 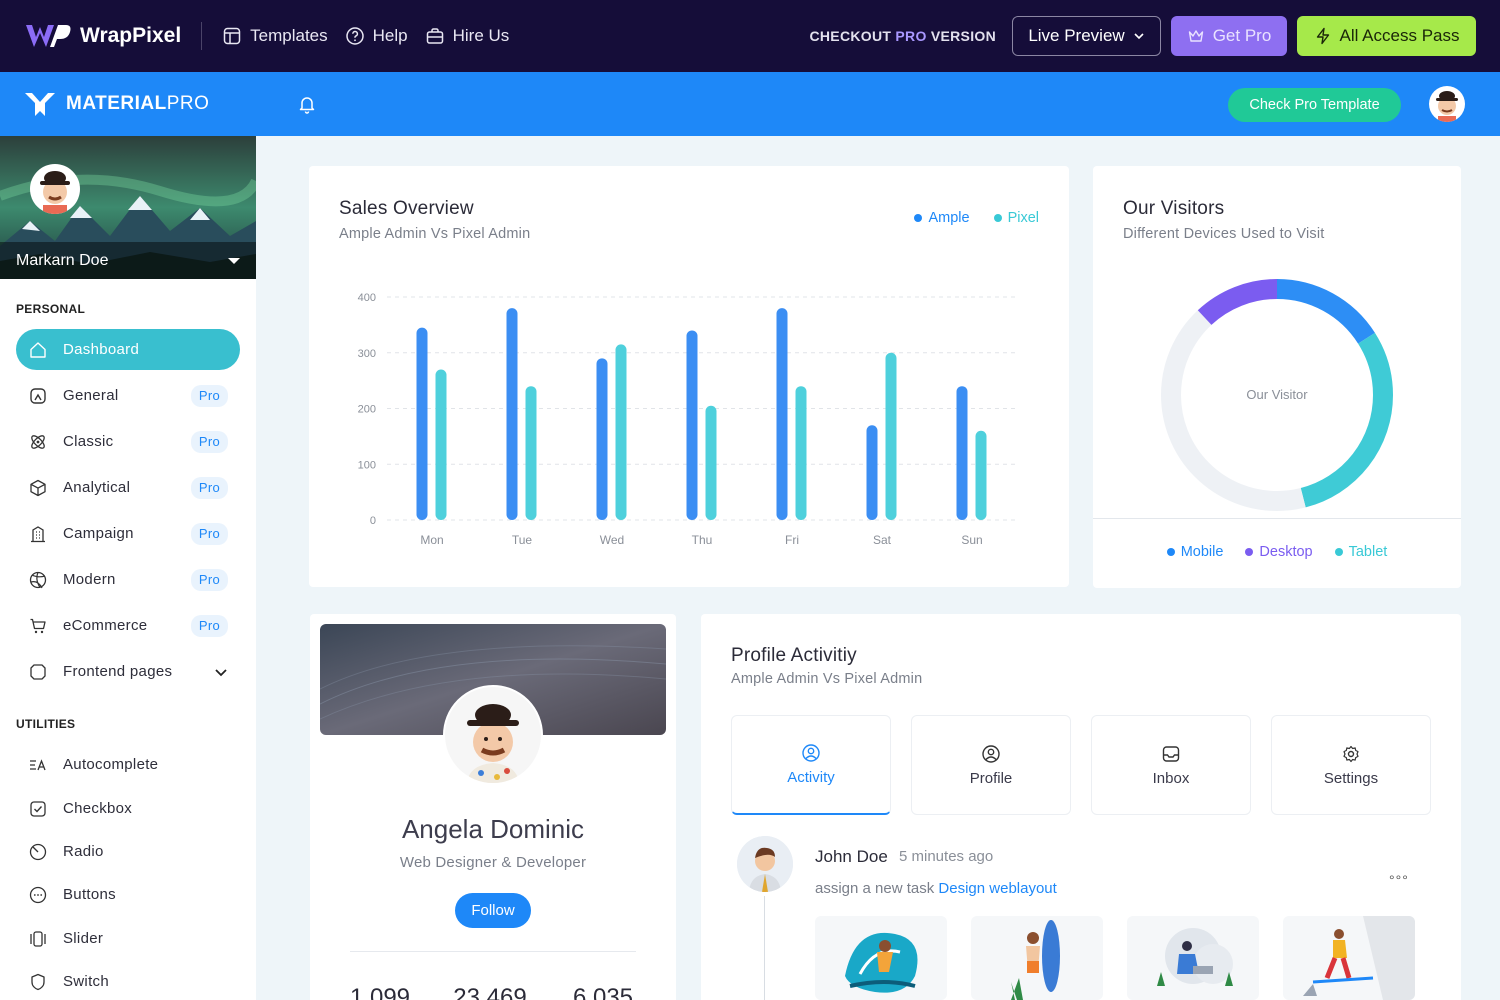 I want to click on sidebar-item-checkbox: Checkbox, so click(x=128, y=808).